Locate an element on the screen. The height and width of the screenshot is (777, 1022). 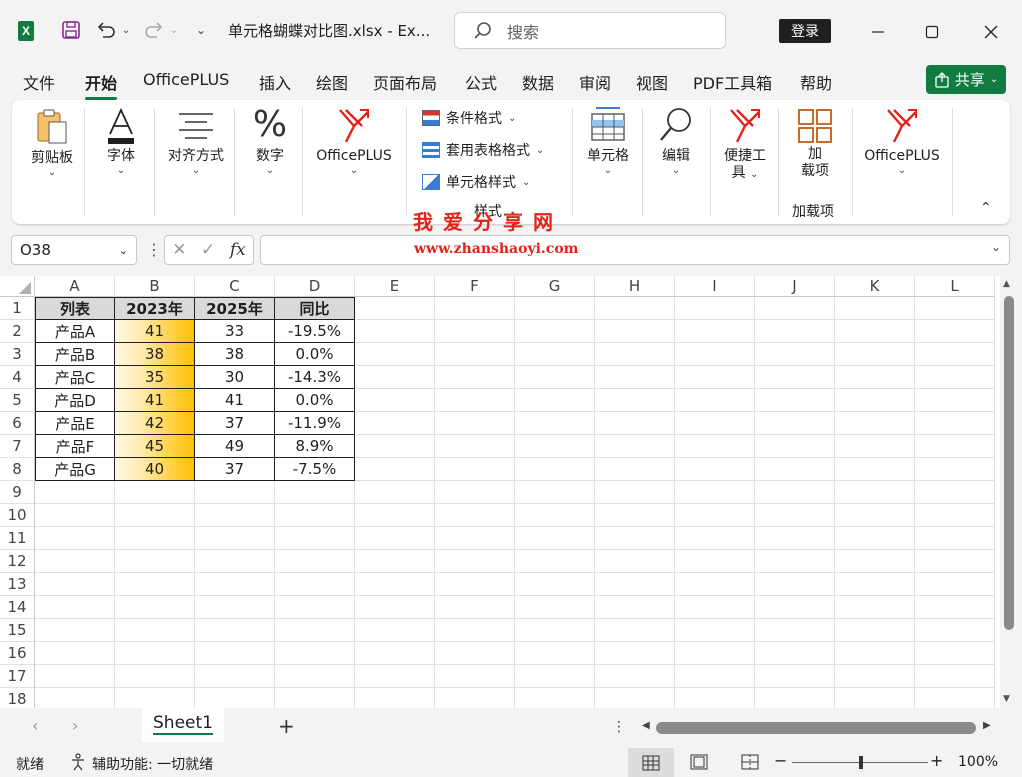
zoom-level: 100% is located at coordinates (978, 762).